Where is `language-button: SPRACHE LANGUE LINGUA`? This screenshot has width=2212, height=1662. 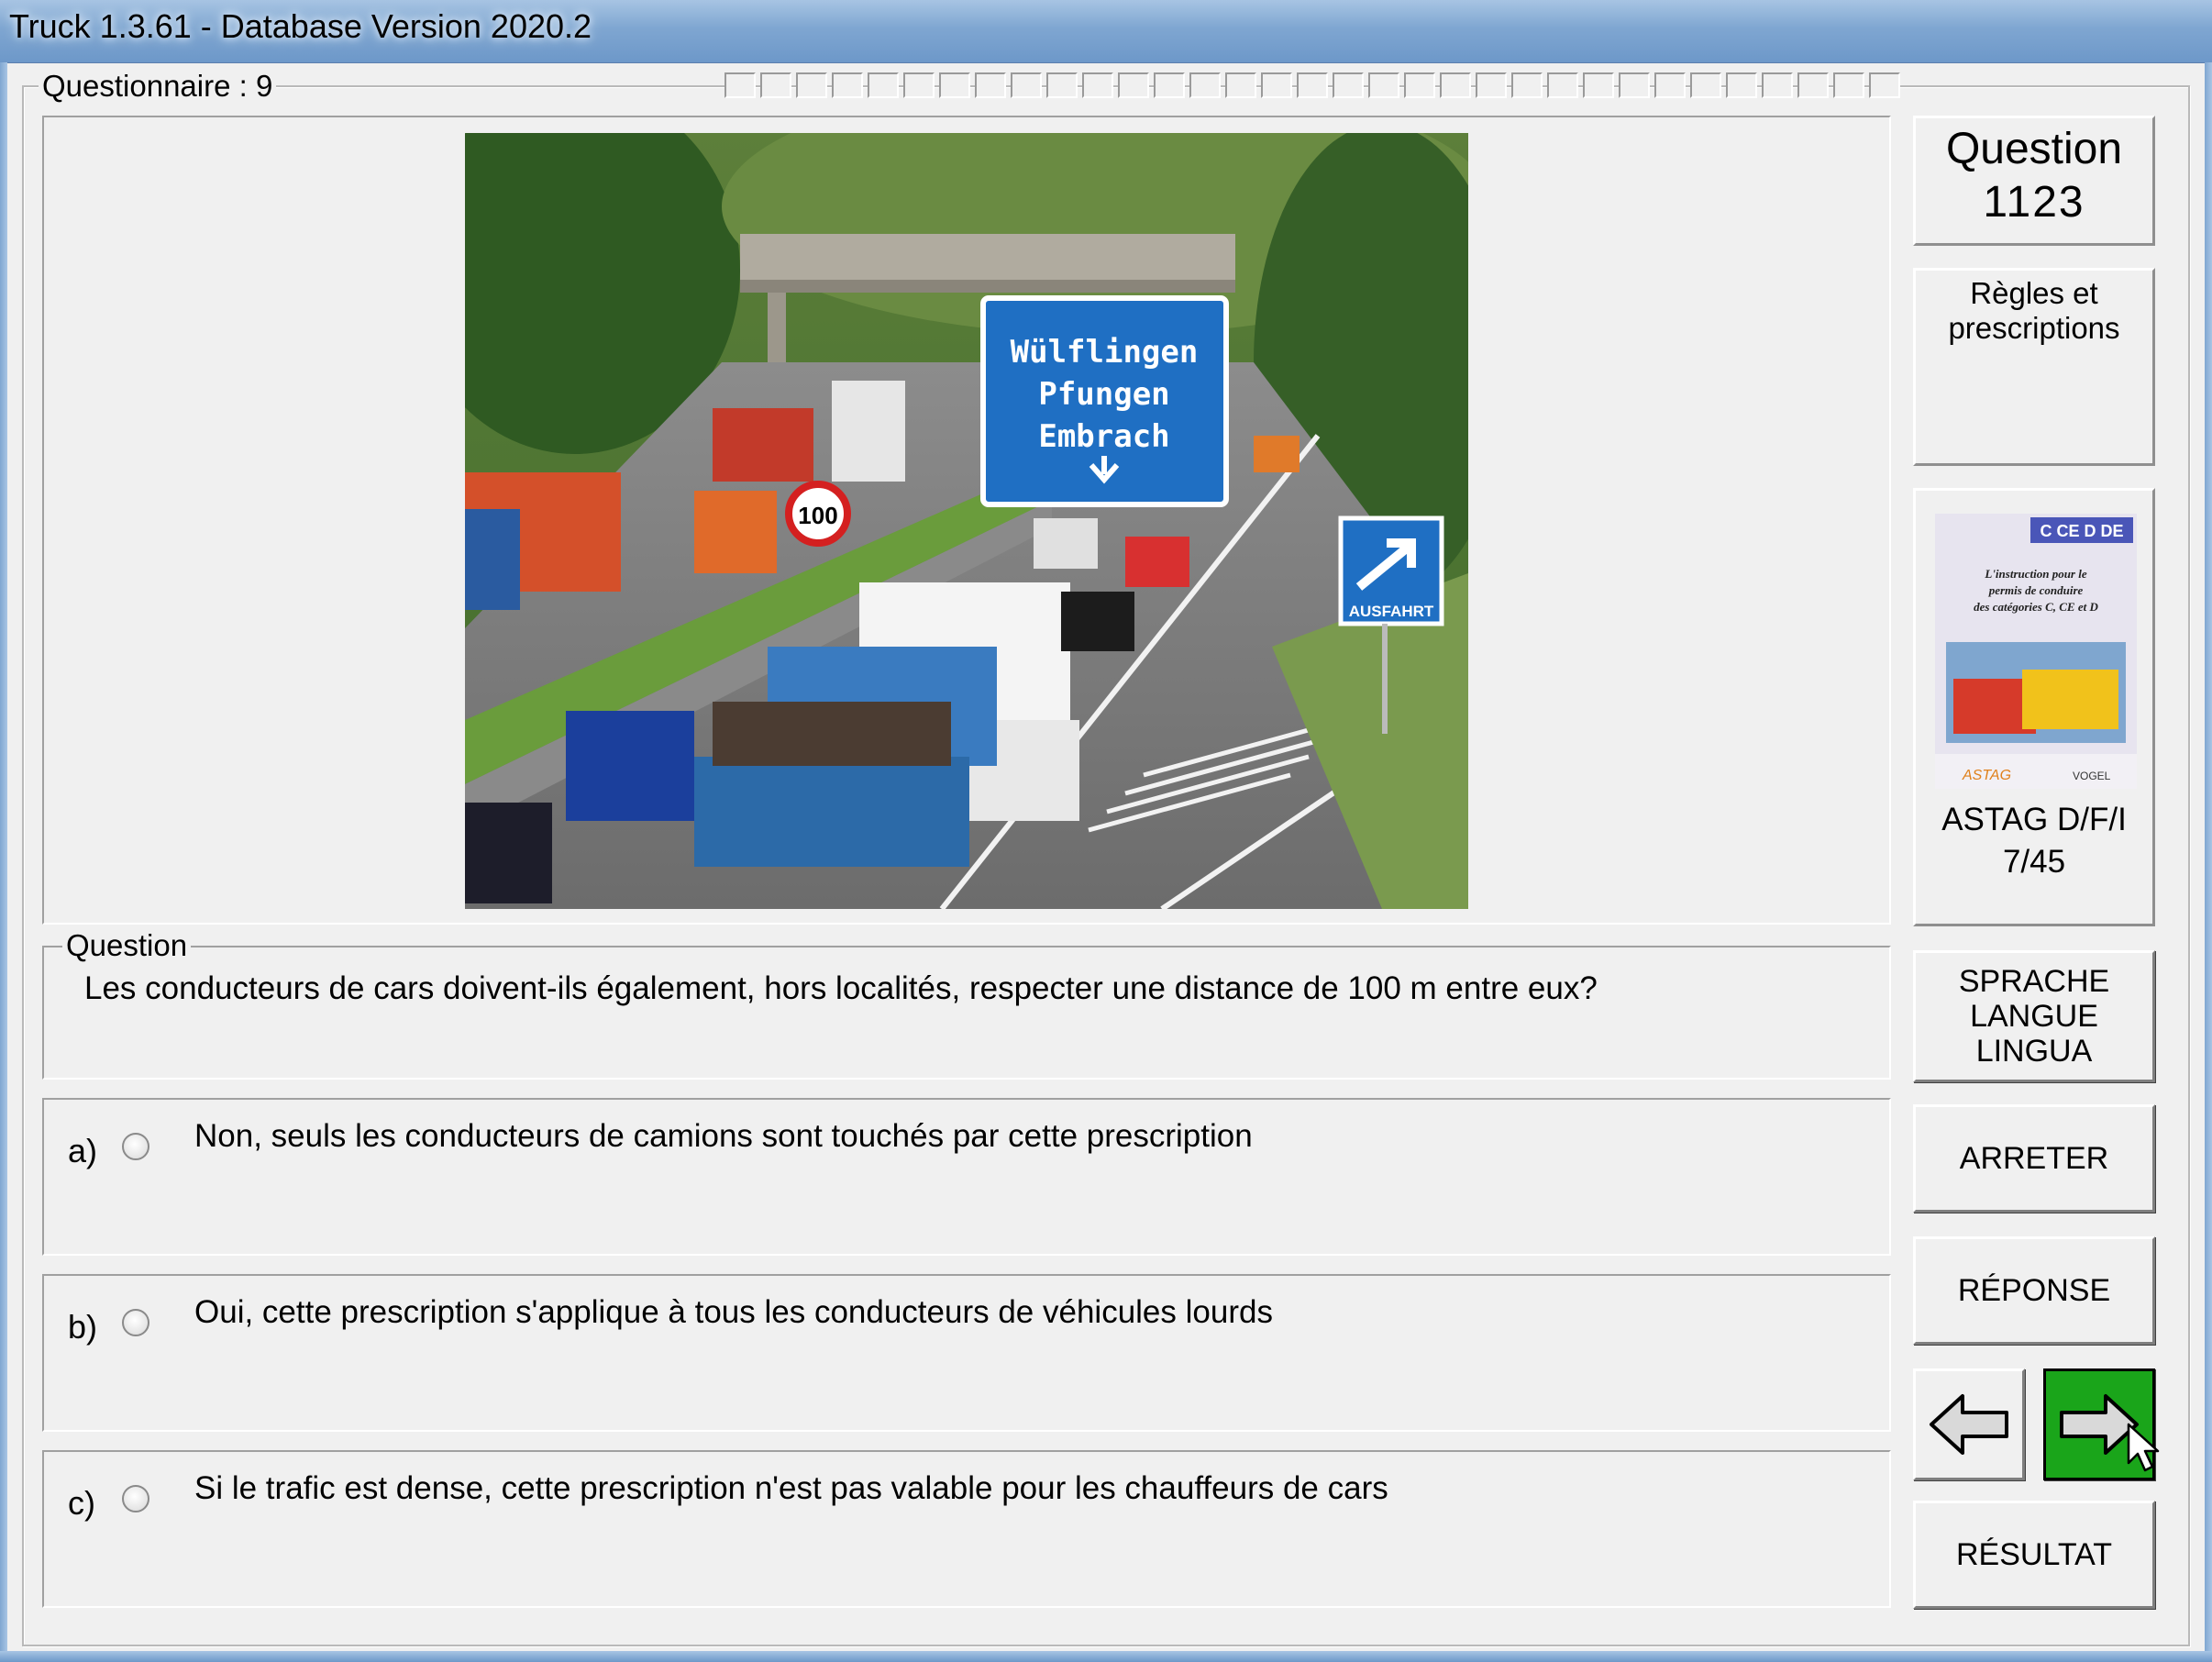
language-button: SPRACHE LANGUE LINGUA is located at coordinates (2034, 1016).